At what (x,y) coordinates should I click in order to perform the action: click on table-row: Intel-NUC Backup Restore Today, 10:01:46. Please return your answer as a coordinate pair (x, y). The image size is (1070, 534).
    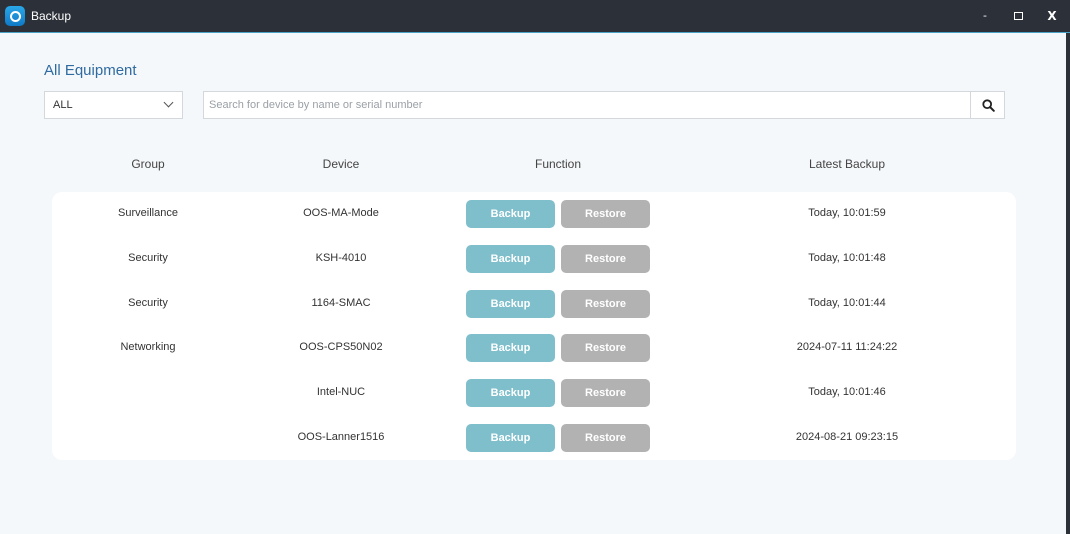
    Looking at the image, I should click on (534, 393).